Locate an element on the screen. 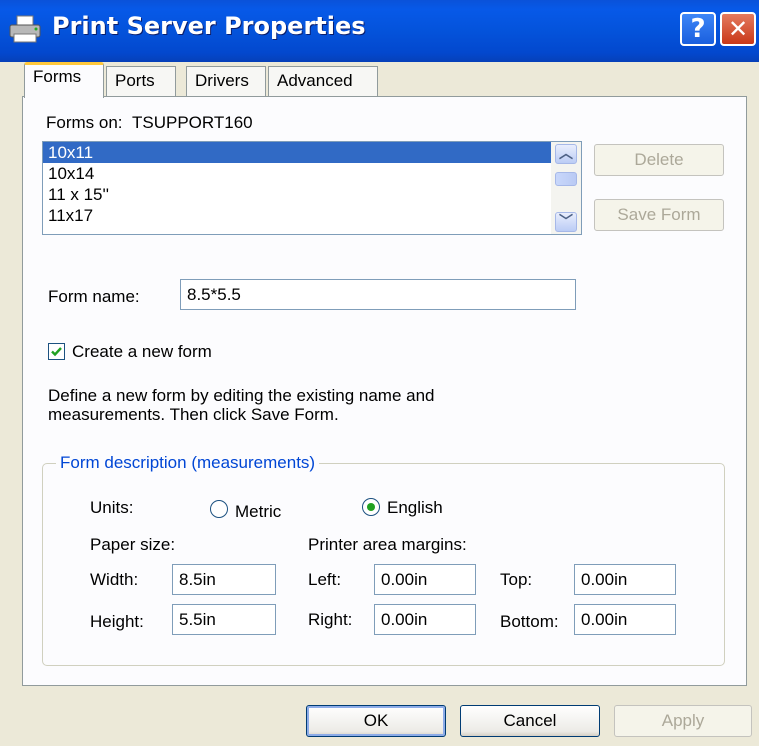 The image size is (759, 746). metric-radio is located at coordinates (219, 509).